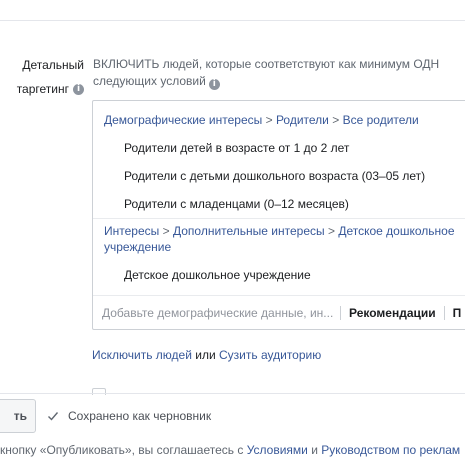 Image resolution: width=465 pixels, height=458 pixels. Describe the element at coordinates (18, 416) in the screenshot. I see `publish-button: ть` at that location.